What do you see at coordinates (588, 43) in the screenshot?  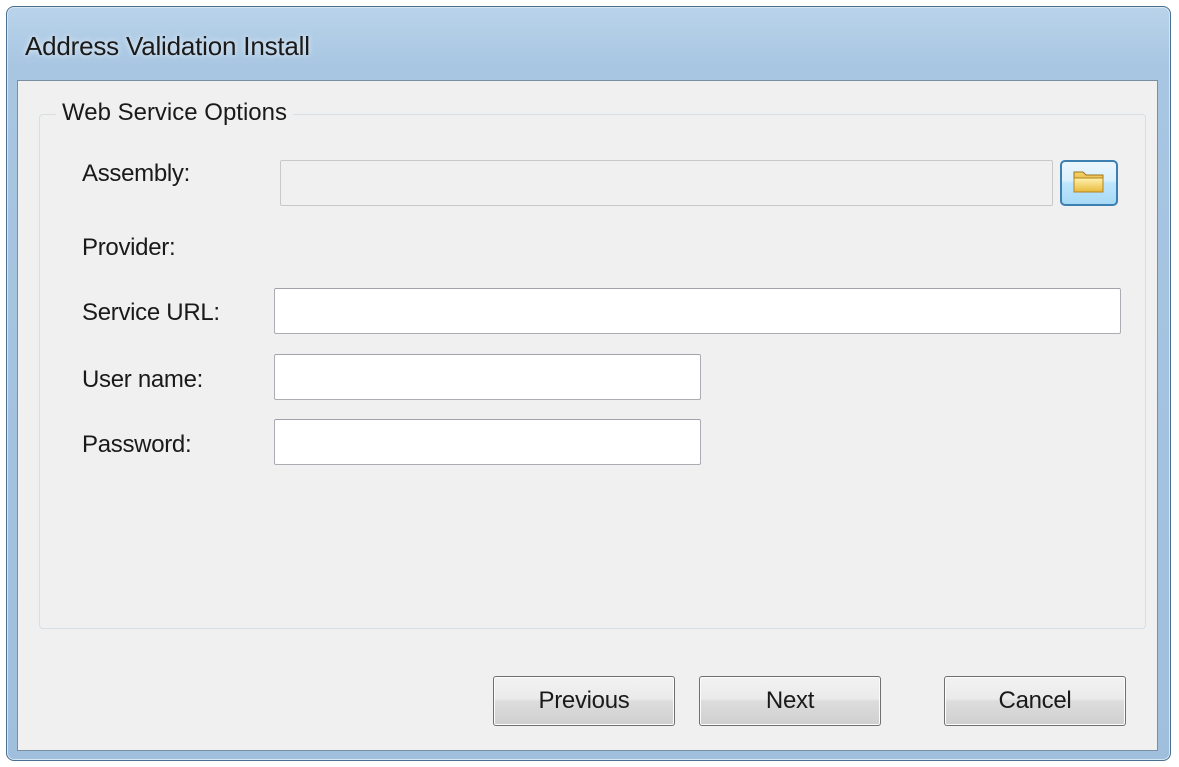 I see `title-bar: Address Validation Install` at bounding box center [588, 43].